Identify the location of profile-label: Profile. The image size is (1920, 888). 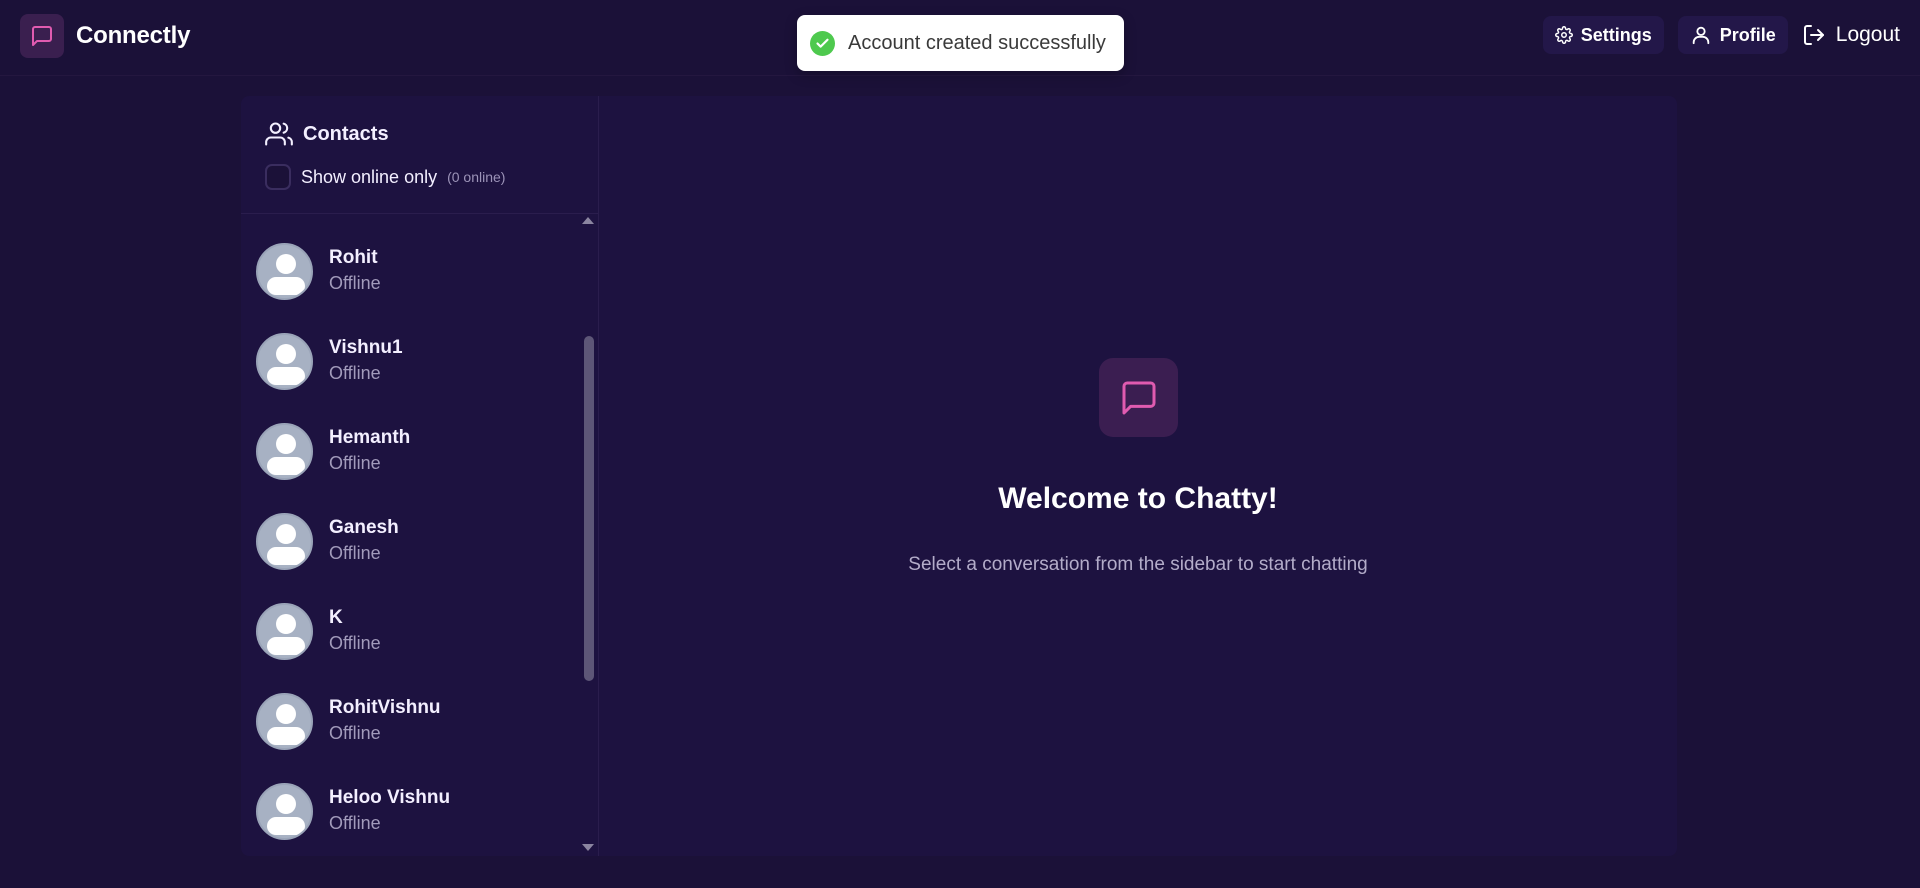
(1747, 34).